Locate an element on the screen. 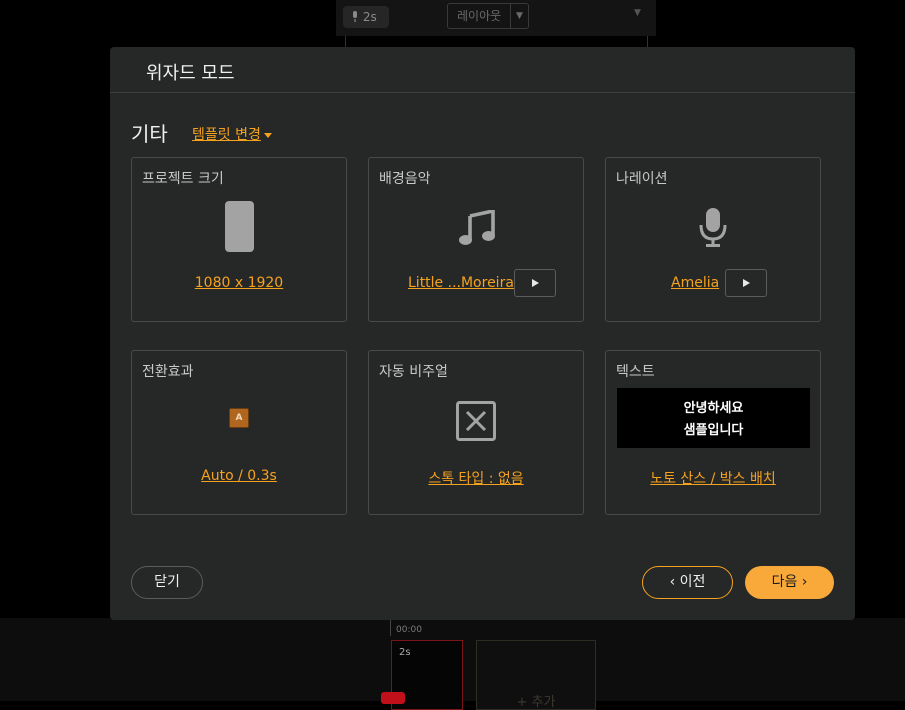  mic-duration-button: 2s is located at coordinates (366, 17).